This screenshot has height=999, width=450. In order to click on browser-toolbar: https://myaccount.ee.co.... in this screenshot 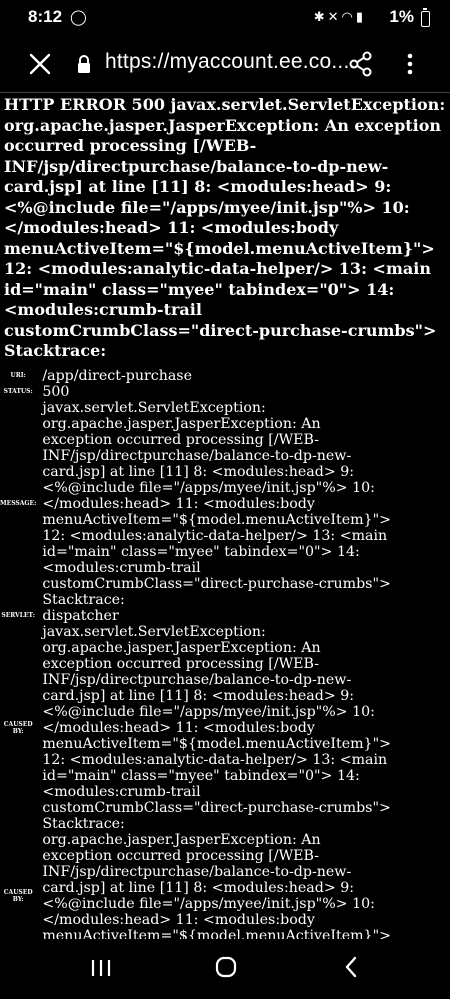, I will do `click(225, 64)`.